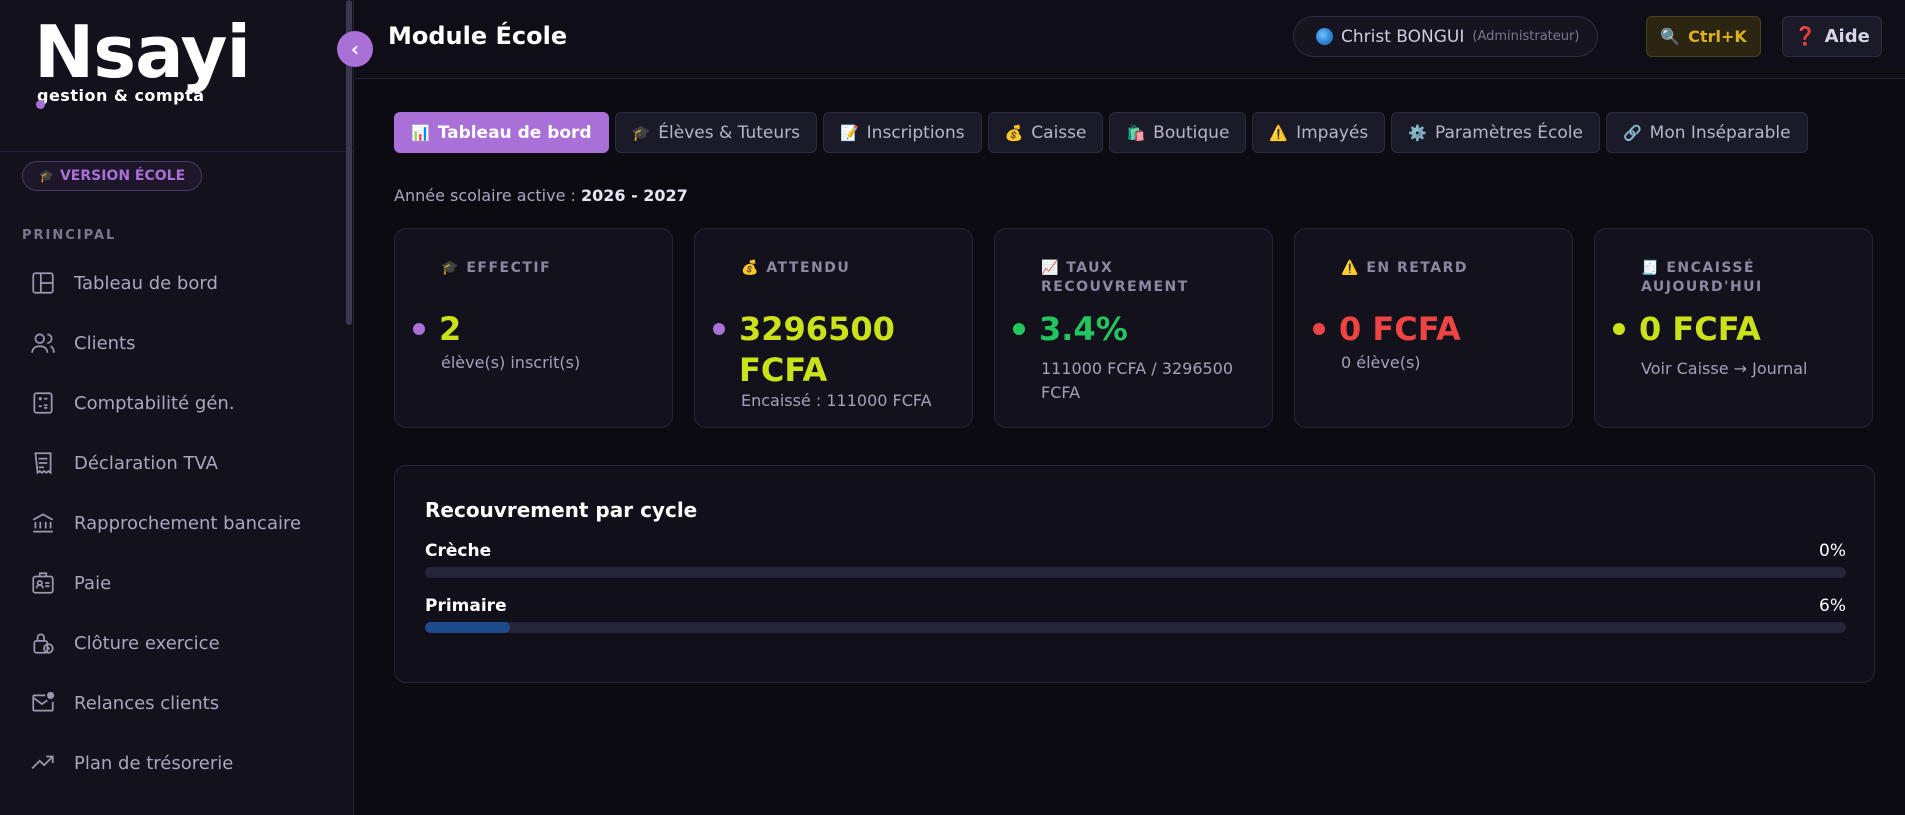 This screenshot has height=815, width=1905. I want to click on sidebar-item-client-reminders: Relances clients, so click(173, 703).